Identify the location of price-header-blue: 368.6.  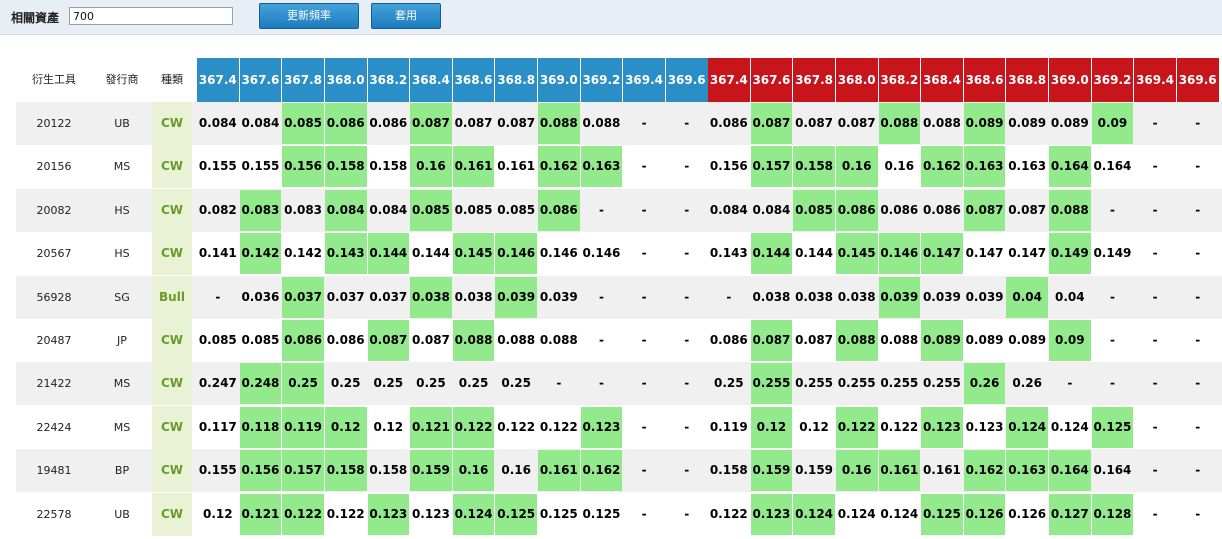
(473, 80).